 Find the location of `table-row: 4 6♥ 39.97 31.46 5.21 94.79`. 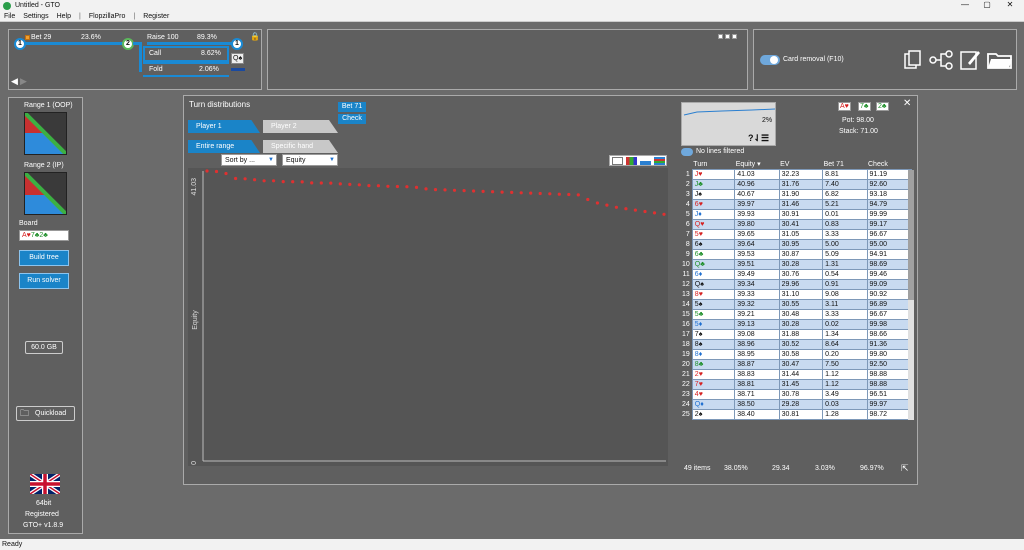

table-row: 4 6♥ 39.97 31.46 5.21 94.79 is located at coordinates (796, 204).